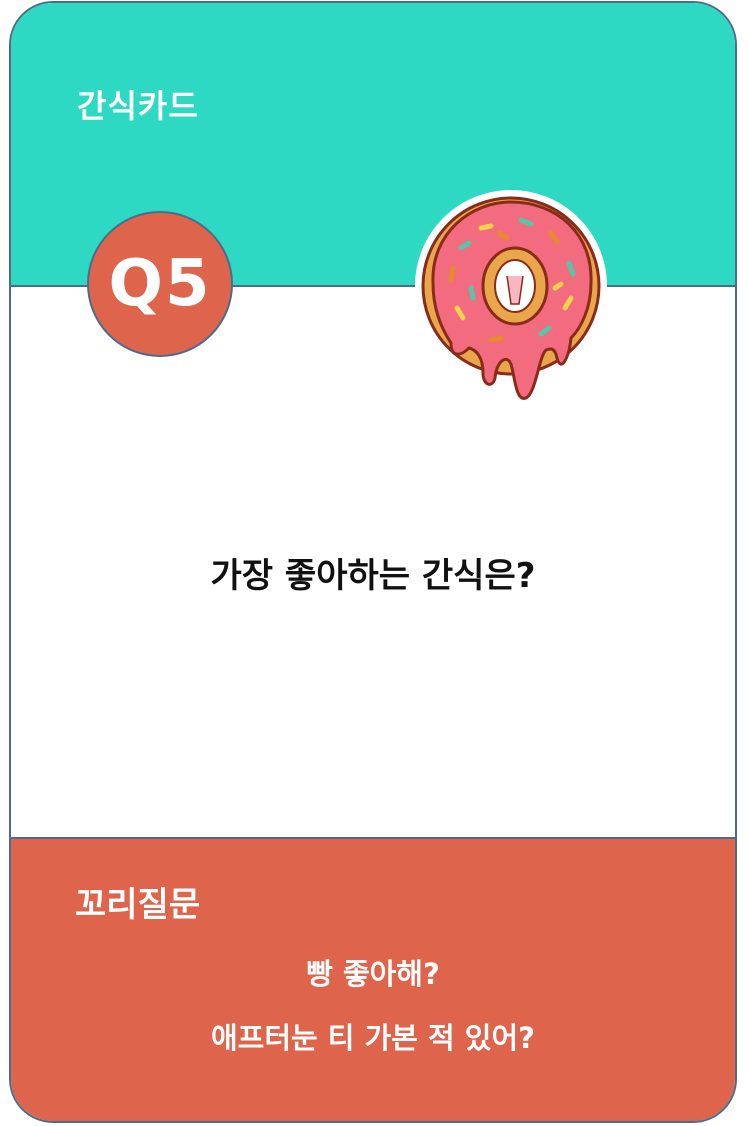  I want to click on follow-up-question-2: 애프터눈 티 가본 적 있어?, so click(372, 1038).